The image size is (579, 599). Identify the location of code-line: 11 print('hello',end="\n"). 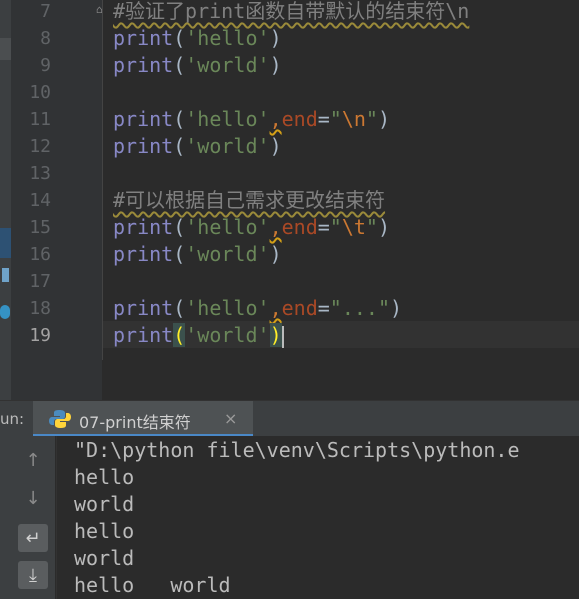
(289, 119).